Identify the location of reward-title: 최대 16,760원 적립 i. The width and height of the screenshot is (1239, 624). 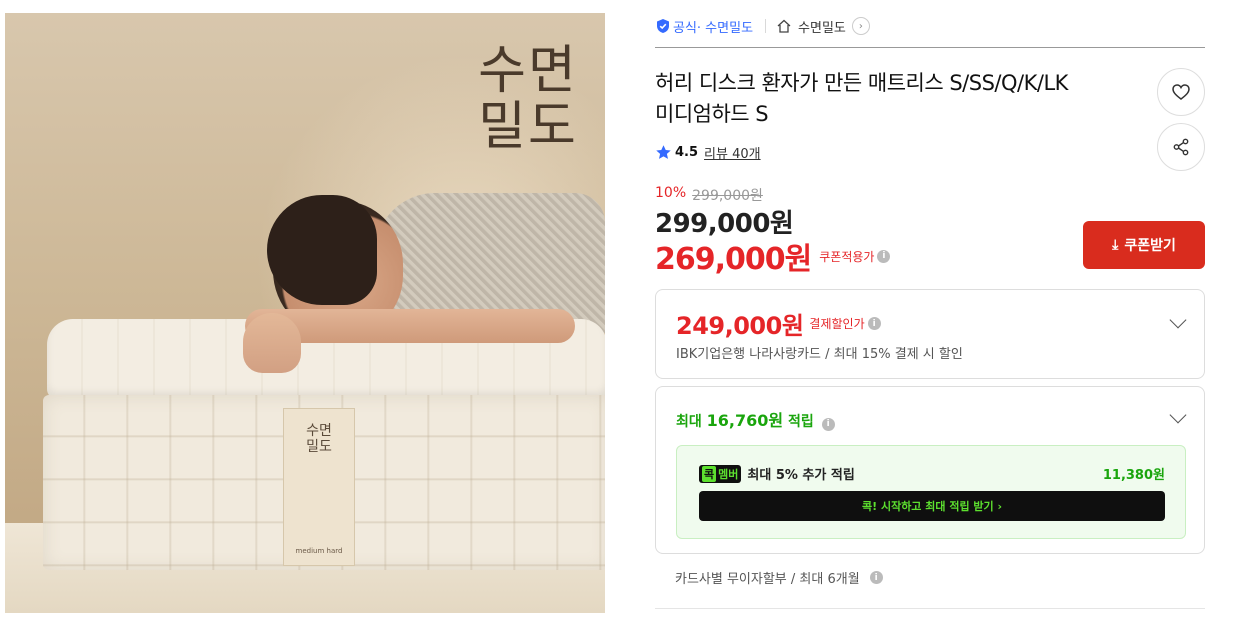
(755, 419).